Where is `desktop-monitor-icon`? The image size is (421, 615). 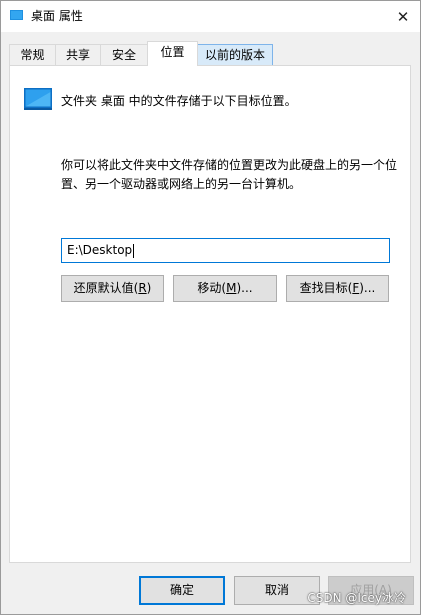
desktop-monitor-icon is located at coordinates (38, 99).